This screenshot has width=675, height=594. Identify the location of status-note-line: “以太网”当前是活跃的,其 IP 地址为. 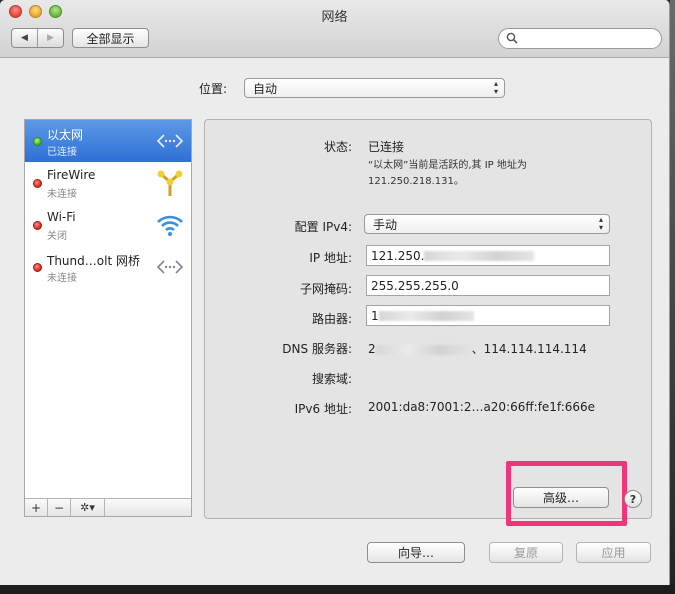
(447, 165).